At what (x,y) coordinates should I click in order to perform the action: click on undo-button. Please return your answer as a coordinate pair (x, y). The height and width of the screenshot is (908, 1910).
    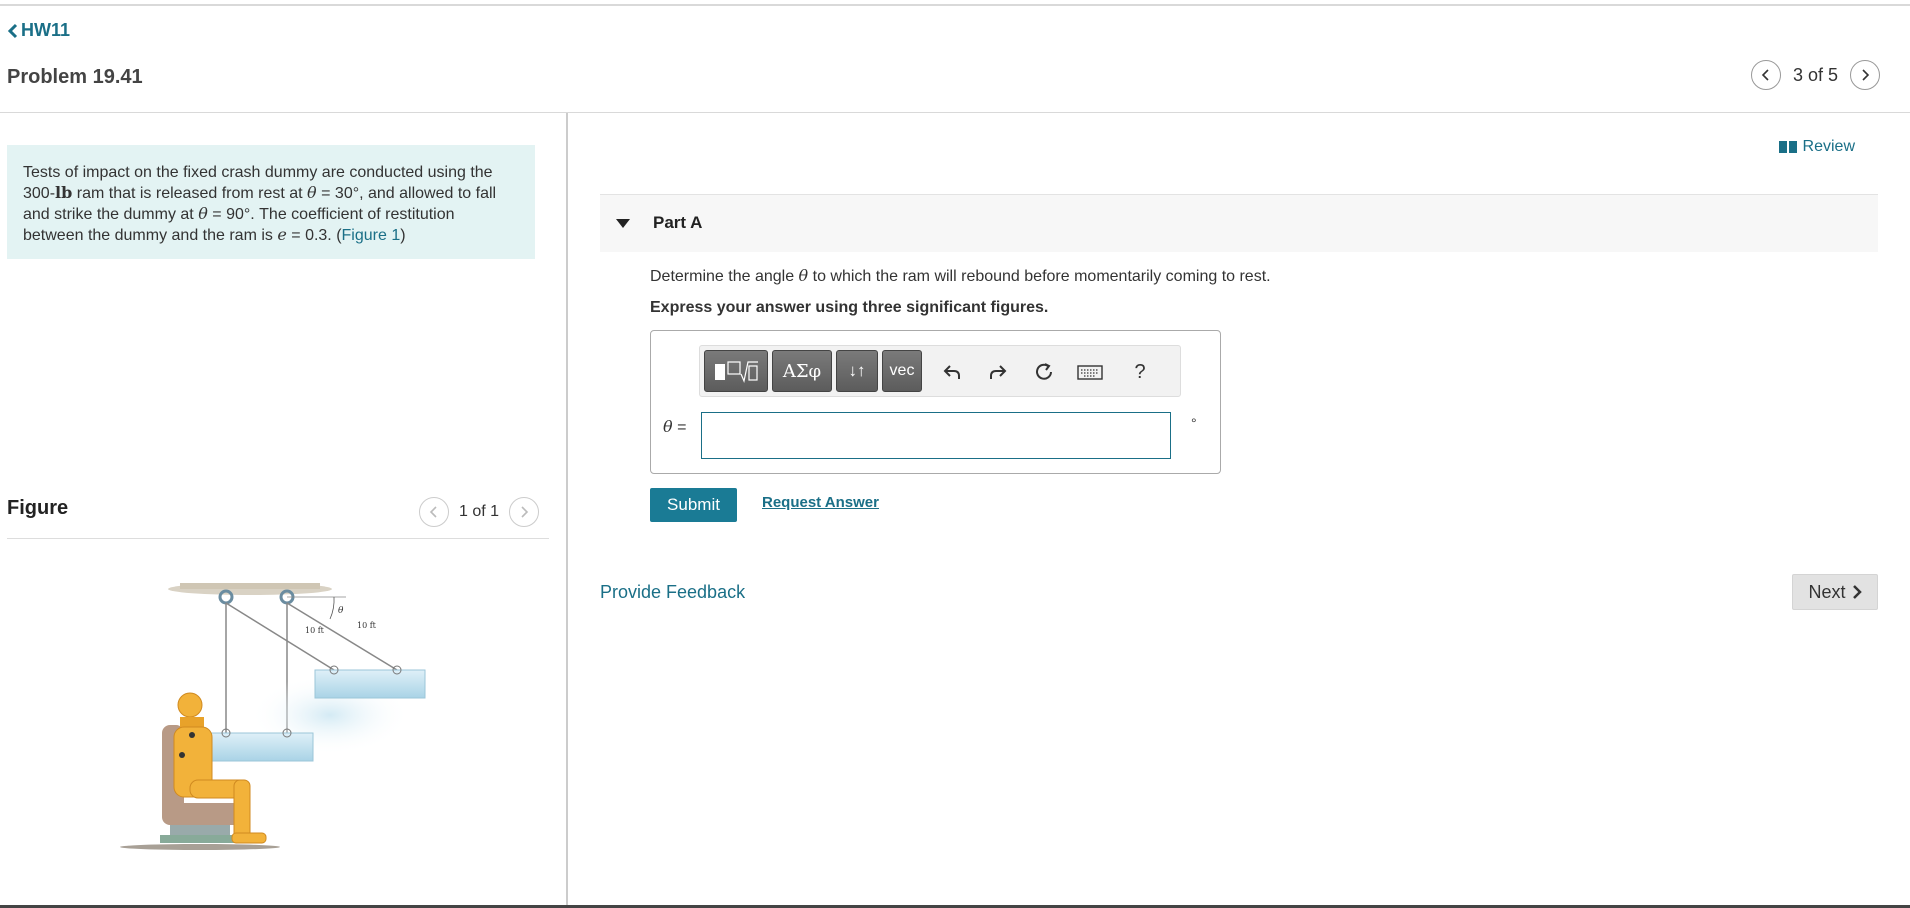
    Looking at the image, I should click on (952, 372).